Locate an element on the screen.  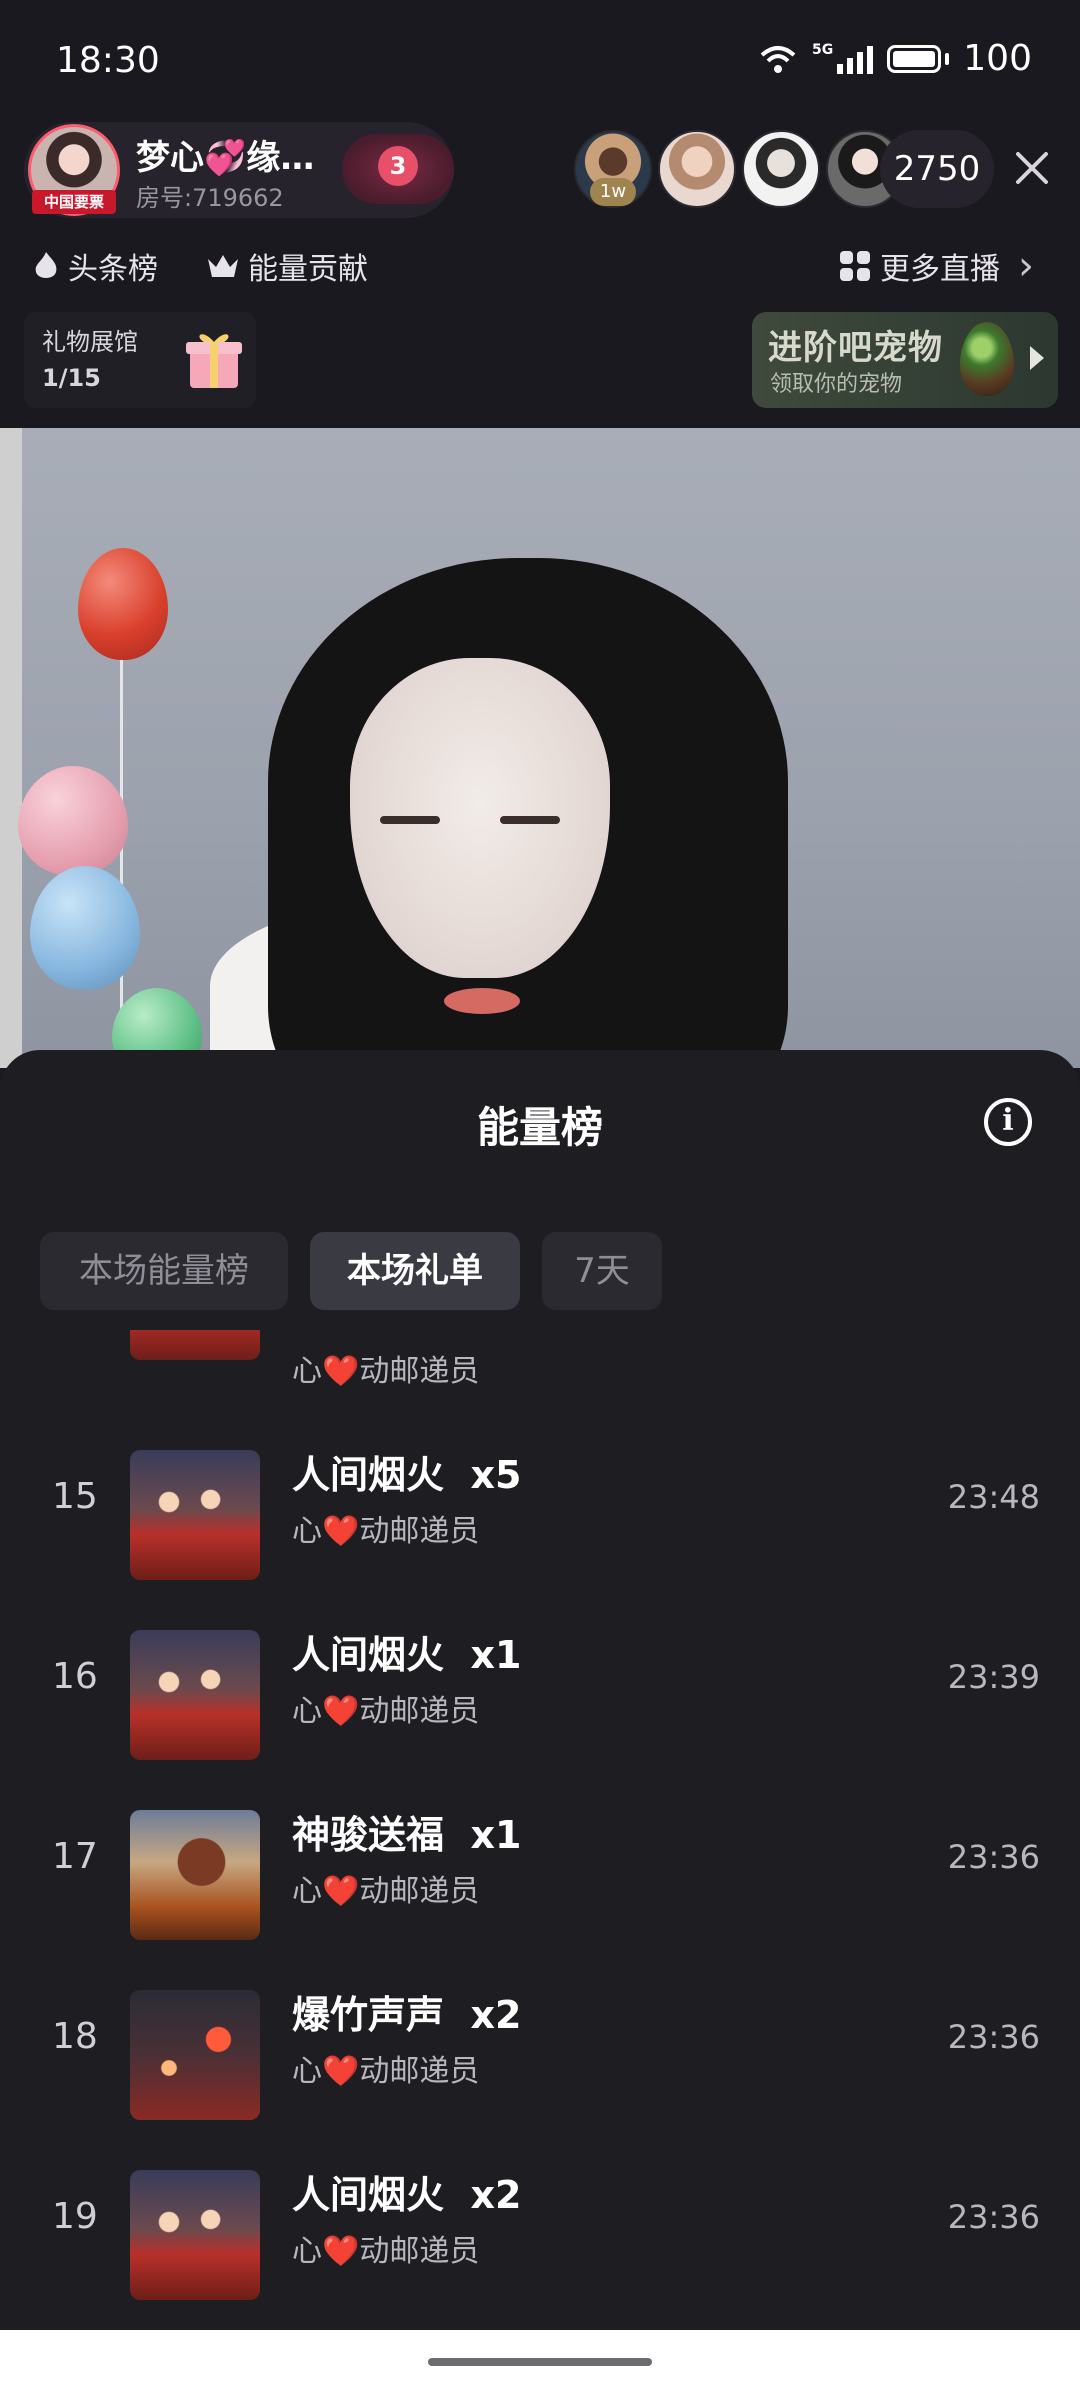
gift-name: 人间烟火 x2 is located at coordinates (407, 2195).